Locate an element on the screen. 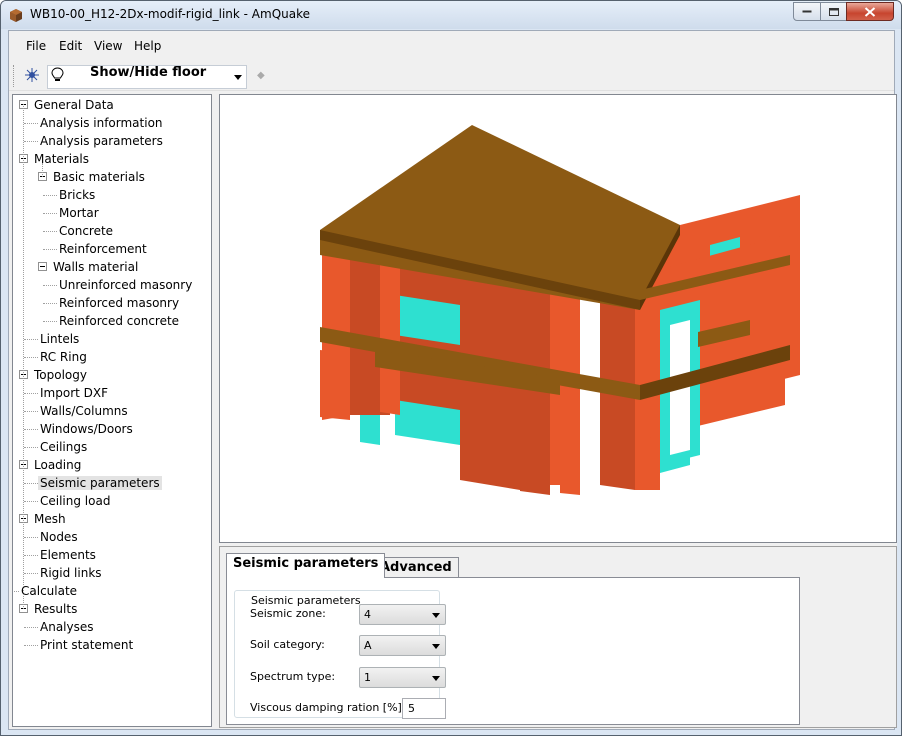 Image resolution: width=902 pixels, height=736 pixels. spectrum-type-label: Spectrum type: is located at coordinates (293, 676).